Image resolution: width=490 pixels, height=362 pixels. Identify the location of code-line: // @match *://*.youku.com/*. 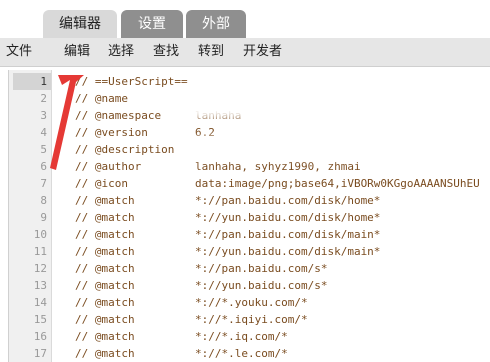
(271, 302).